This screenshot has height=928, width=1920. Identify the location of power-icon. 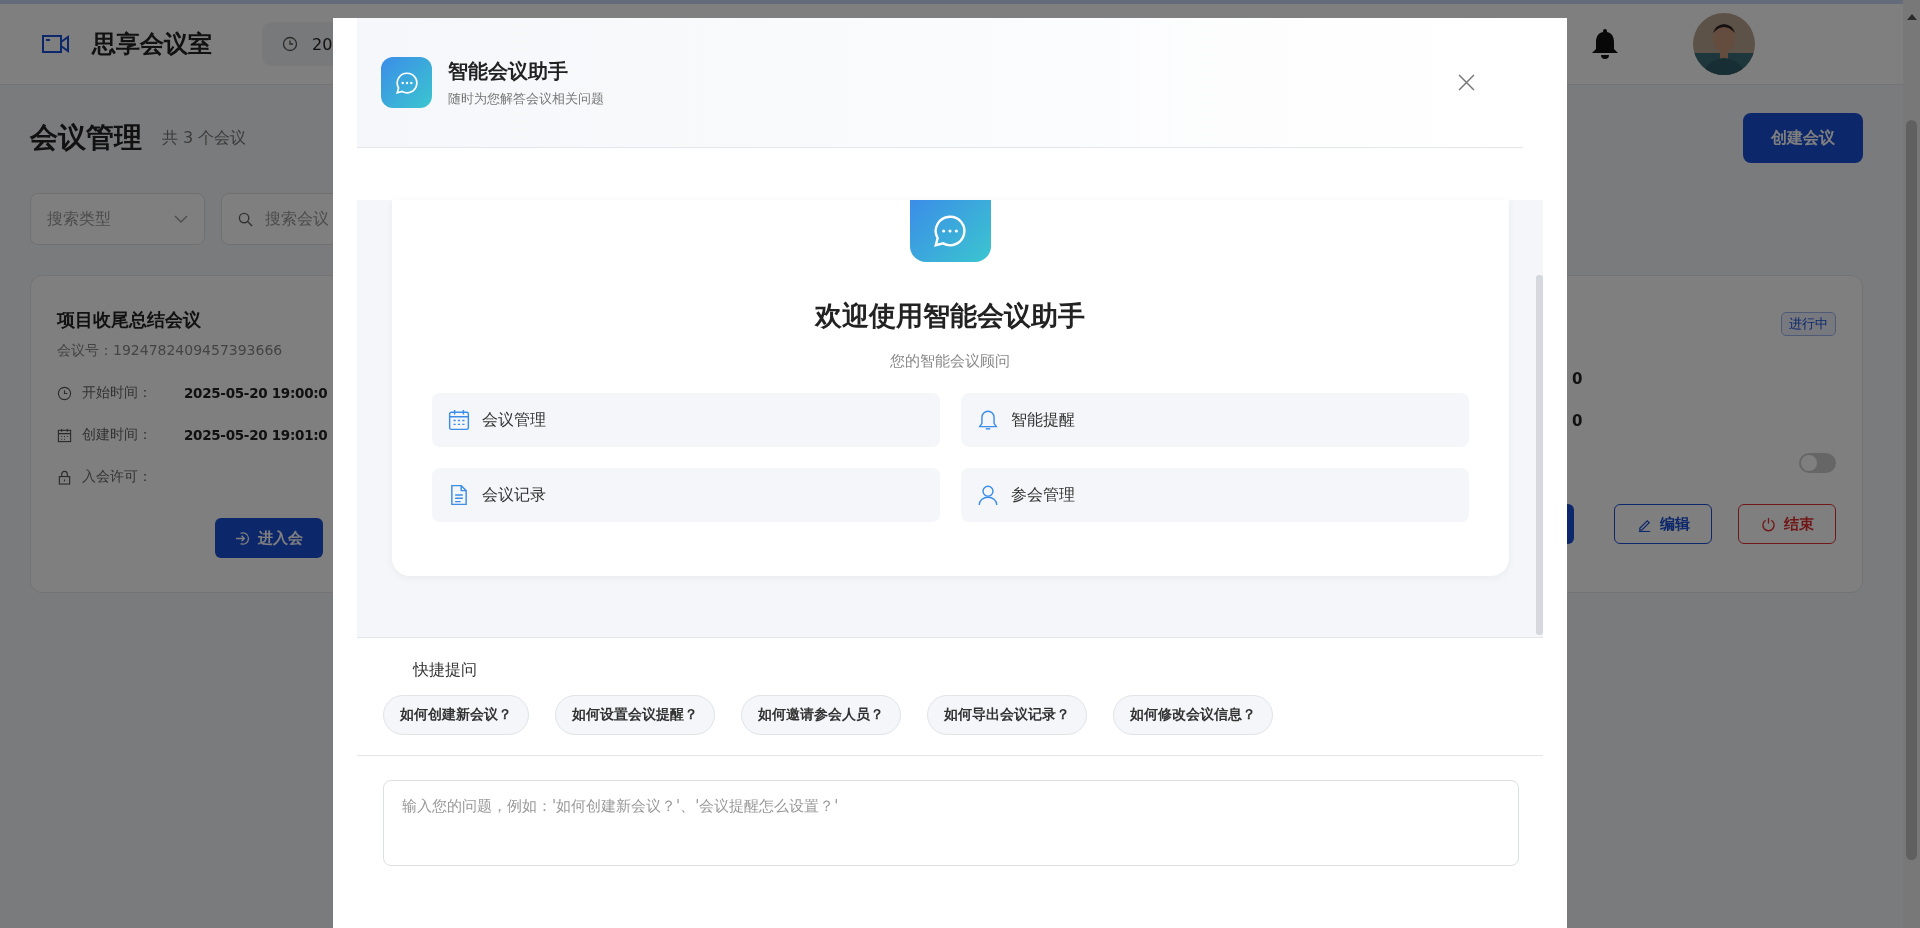
(1768, 524).